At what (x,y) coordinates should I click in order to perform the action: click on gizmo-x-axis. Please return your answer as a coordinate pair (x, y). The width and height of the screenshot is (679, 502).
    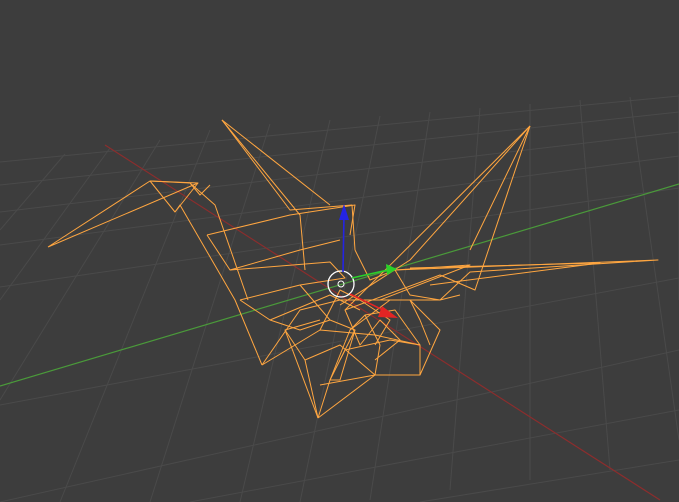
    Looking at the image, I should click on (367, 302).